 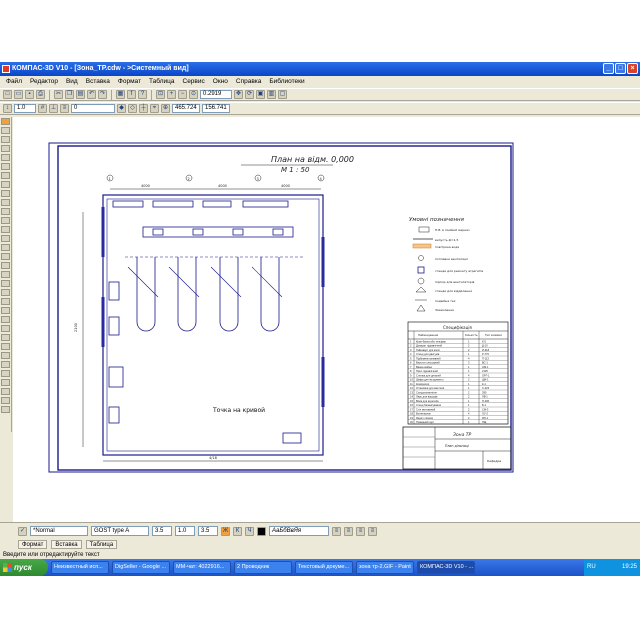 What do you see at coordinates (271, 94) in the screenshot?
I see `layers-icon: ▥` at bounding box center [271, 94].